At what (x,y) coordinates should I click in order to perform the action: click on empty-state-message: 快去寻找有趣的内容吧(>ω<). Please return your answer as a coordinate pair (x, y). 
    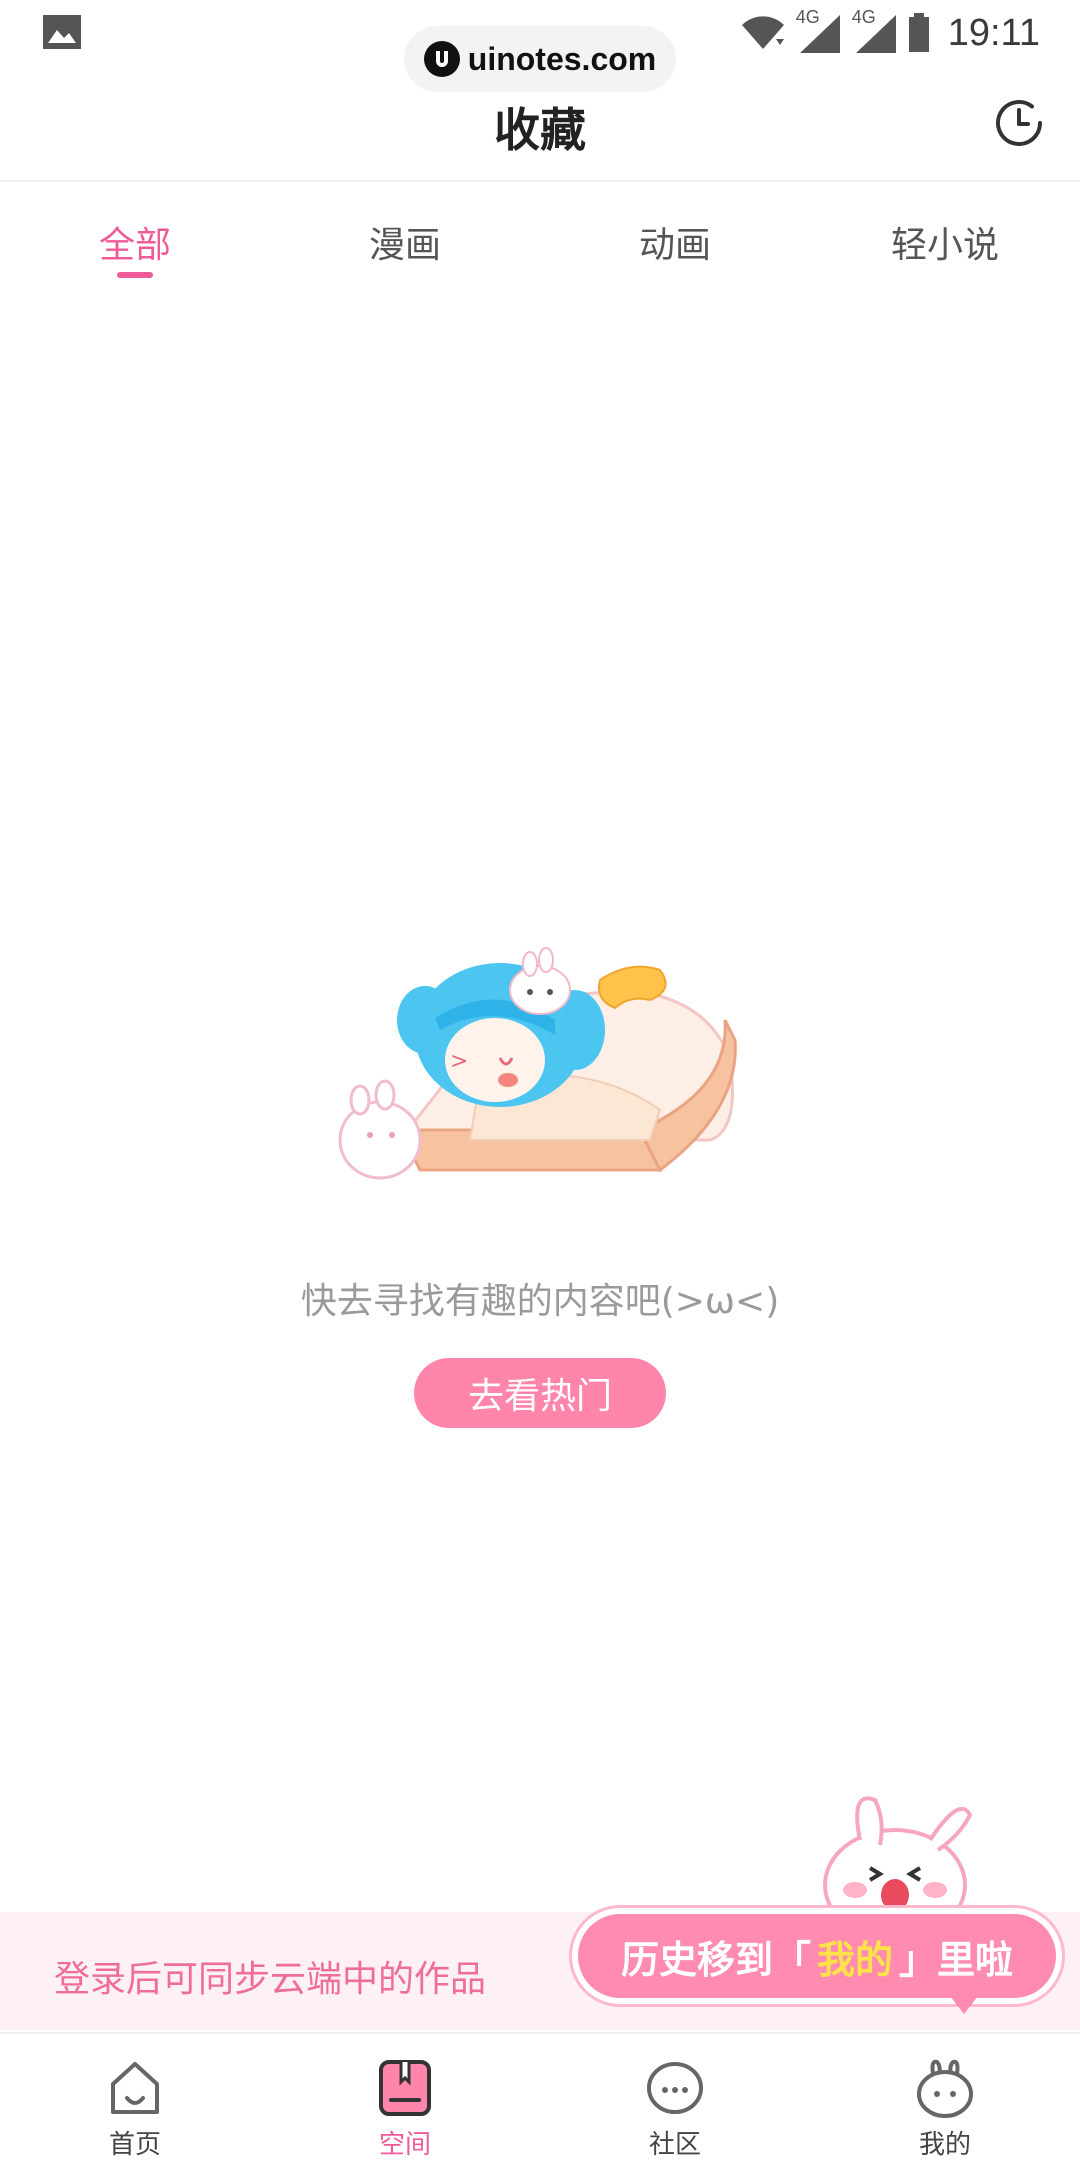
    Looking at the image, I should click on (540, 1301).